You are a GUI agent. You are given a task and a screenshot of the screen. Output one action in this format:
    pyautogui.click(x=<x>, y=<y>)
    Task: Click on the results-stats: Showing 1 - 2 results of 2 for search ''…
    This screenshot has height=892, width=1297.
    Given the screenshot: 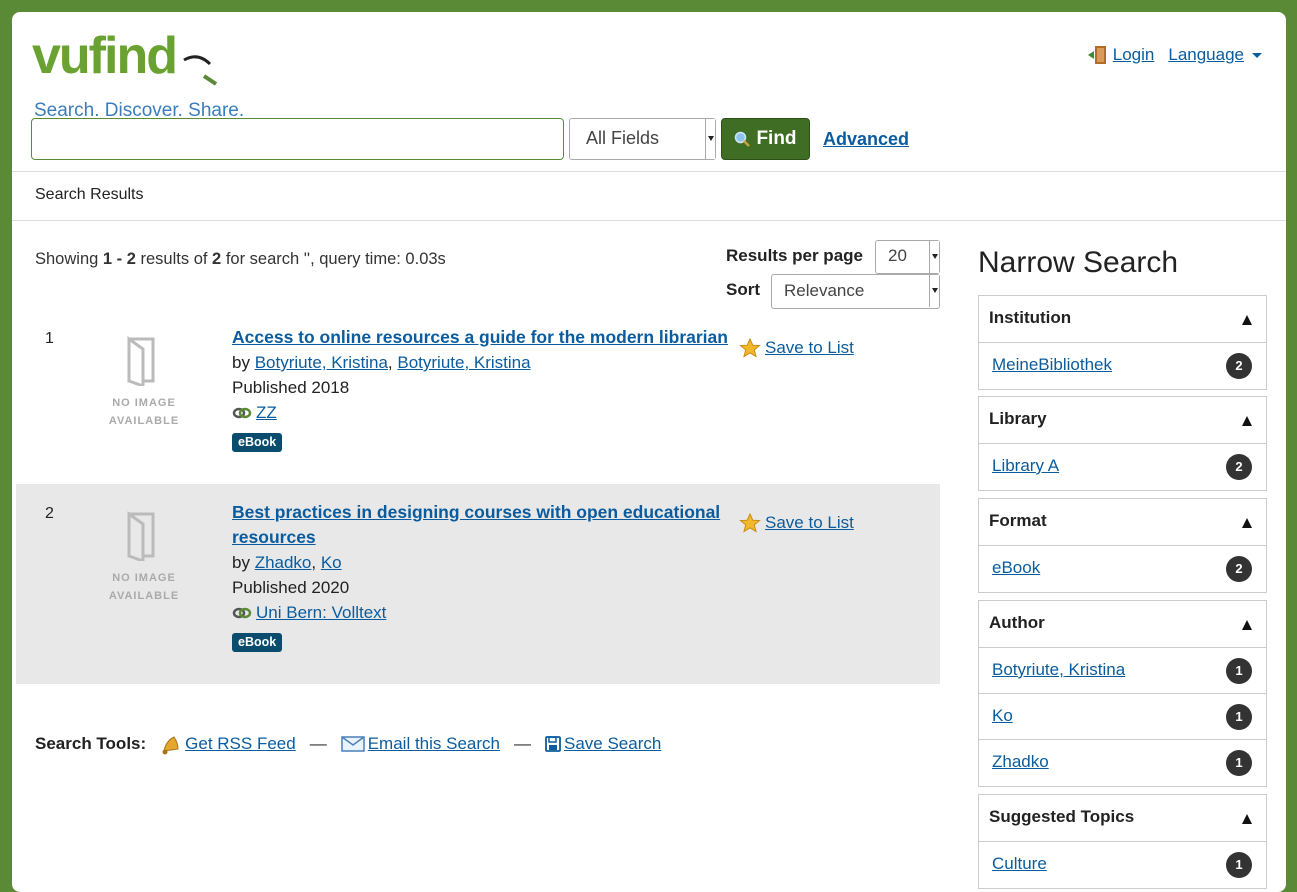 What is the action you would take?
    pyautogui.click(x=240, y=259)
    